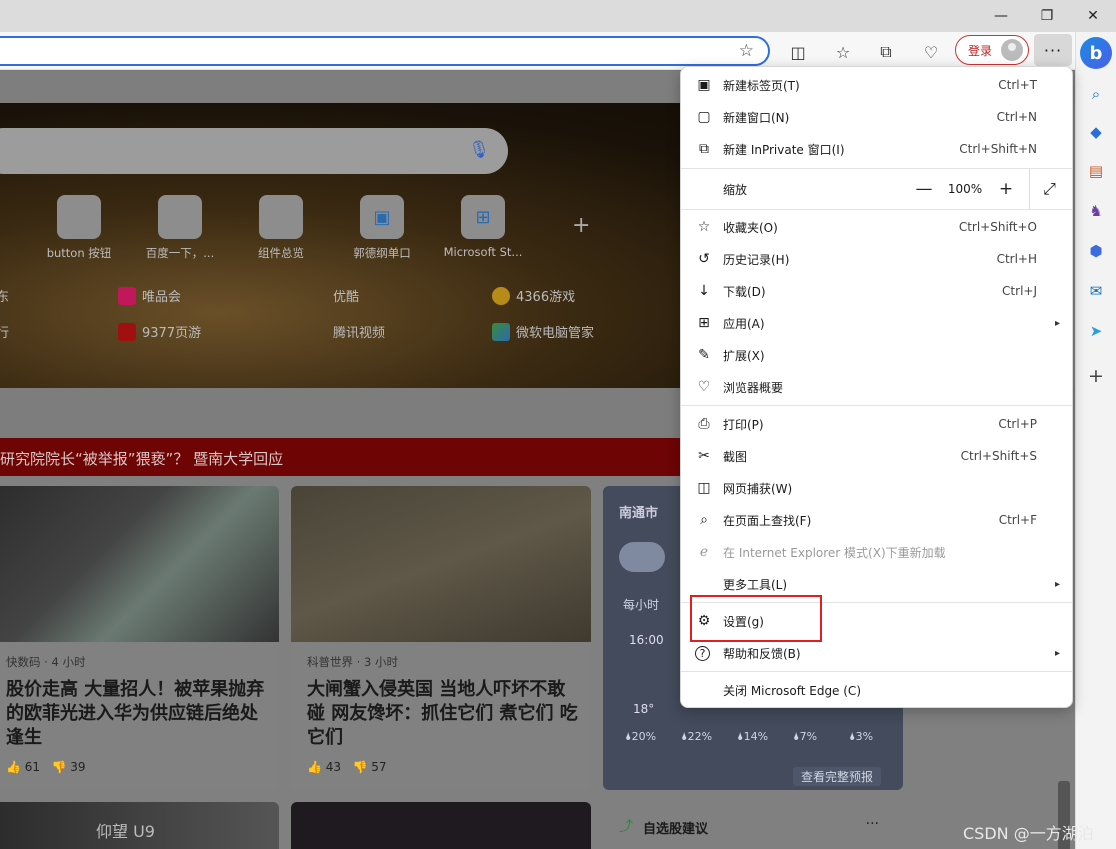  Describe the element at coordinates (441, 825) in the screenshot. I see `news-card` at that location.